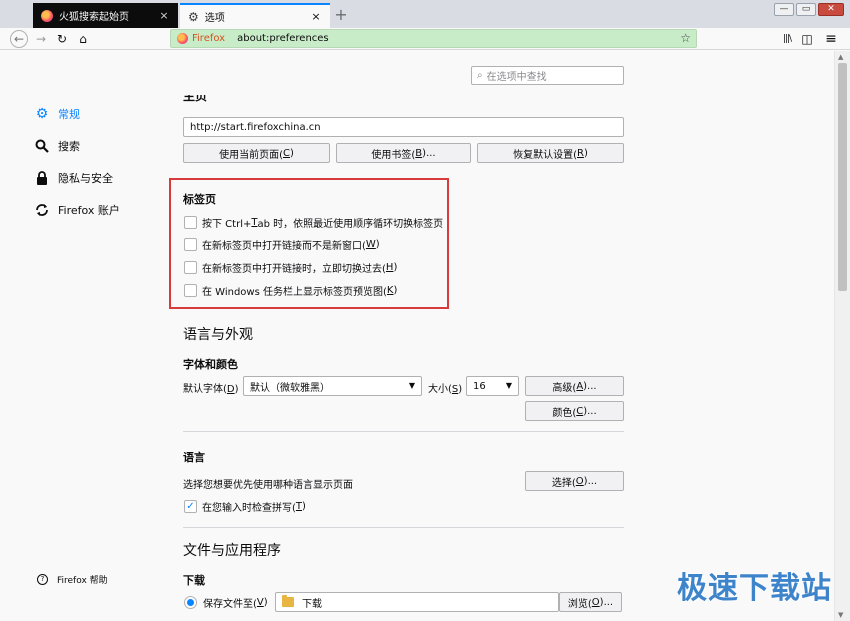 This screenshot has height=621, width=850. What do you see at coordinates (182, 38) in the screenshot?
I see `firefox-identity-icon` at bounding box center [182, 38].